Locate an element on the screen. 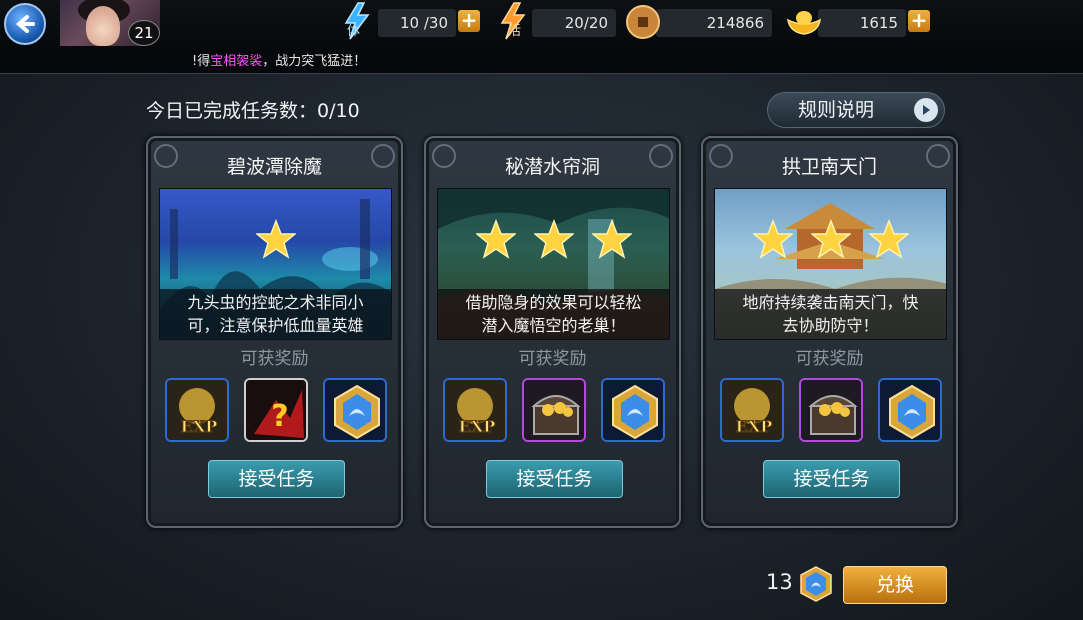  task-description: 地府持续袭击南天门，快 去协助防守！ is located at coordinates (830, 314).